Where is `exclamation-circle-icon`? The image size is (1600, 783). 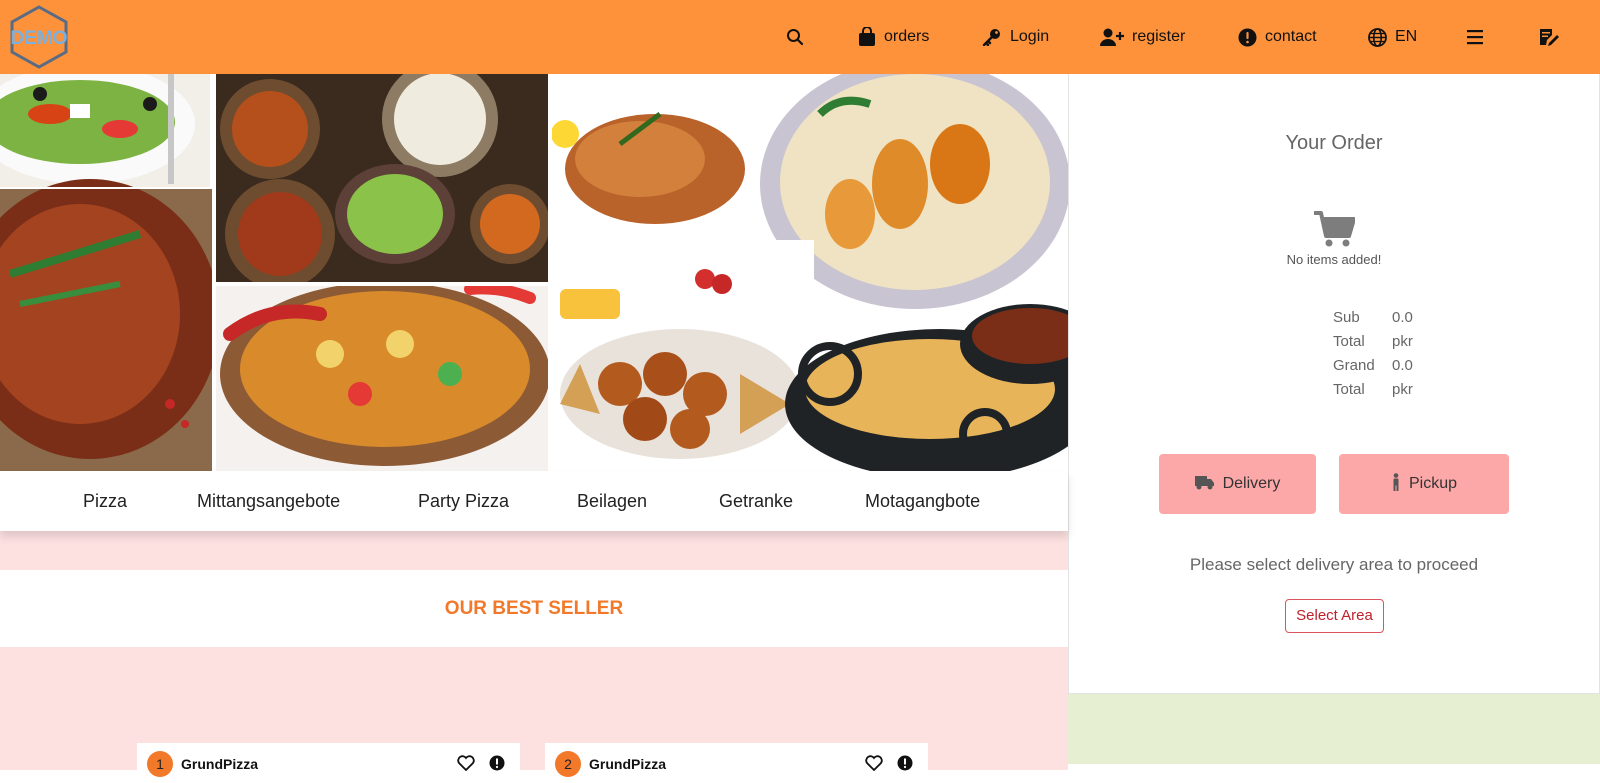
exclamation-circle-icon is located at coordinates (1247, 37).